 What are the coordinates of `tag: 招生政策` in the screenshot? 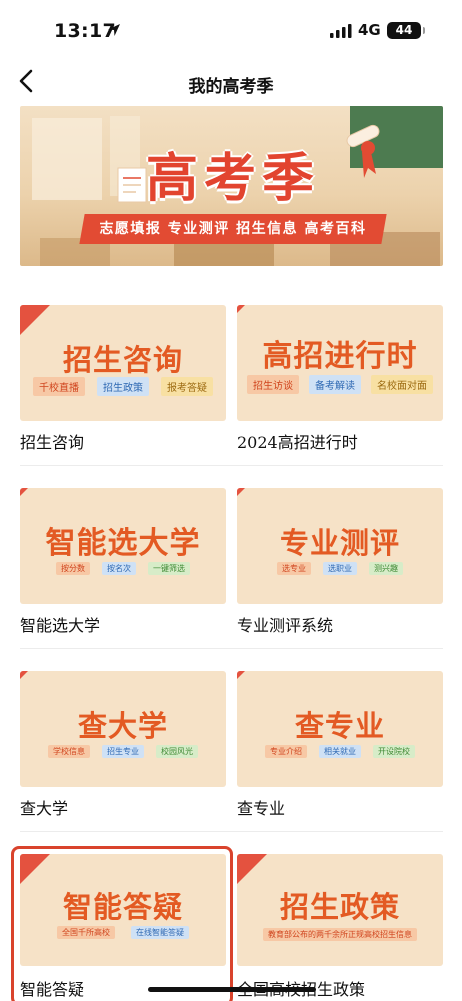 It's located at (123, 386).